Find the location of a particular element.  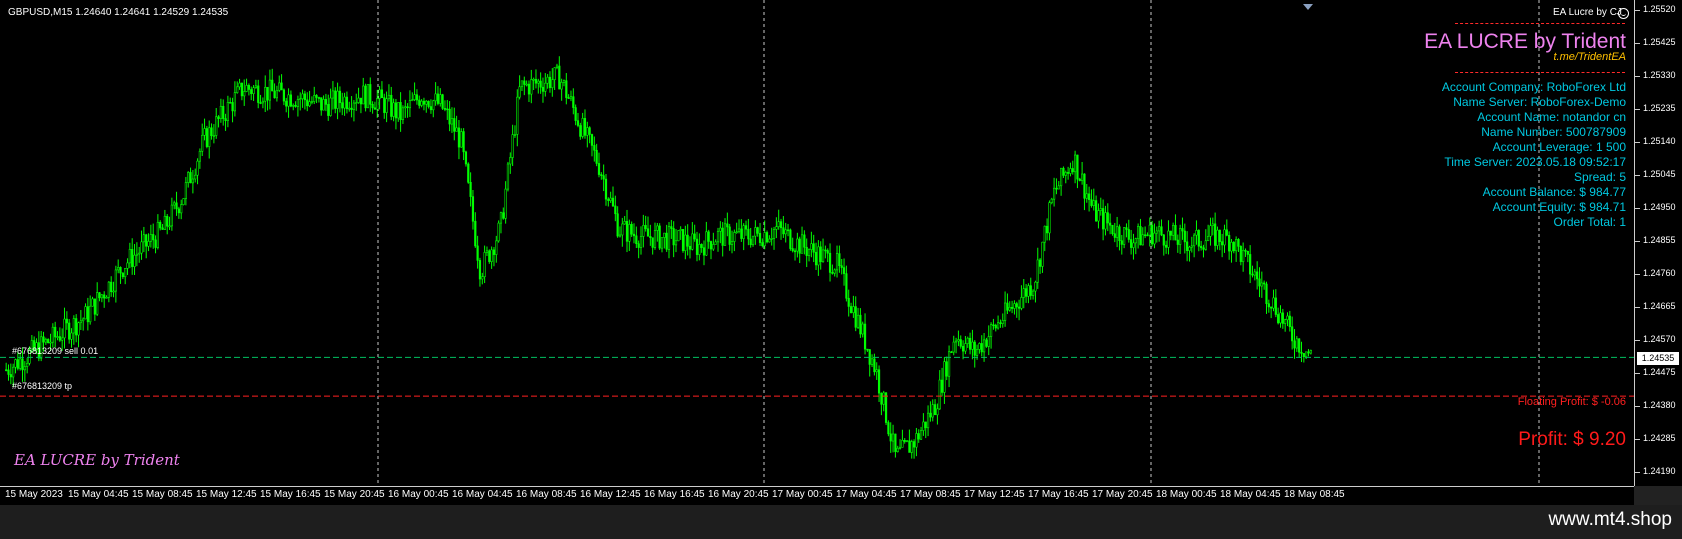

info-account-leverage: Account Leverage: 1 500 is located at coordinates (1559, 147).